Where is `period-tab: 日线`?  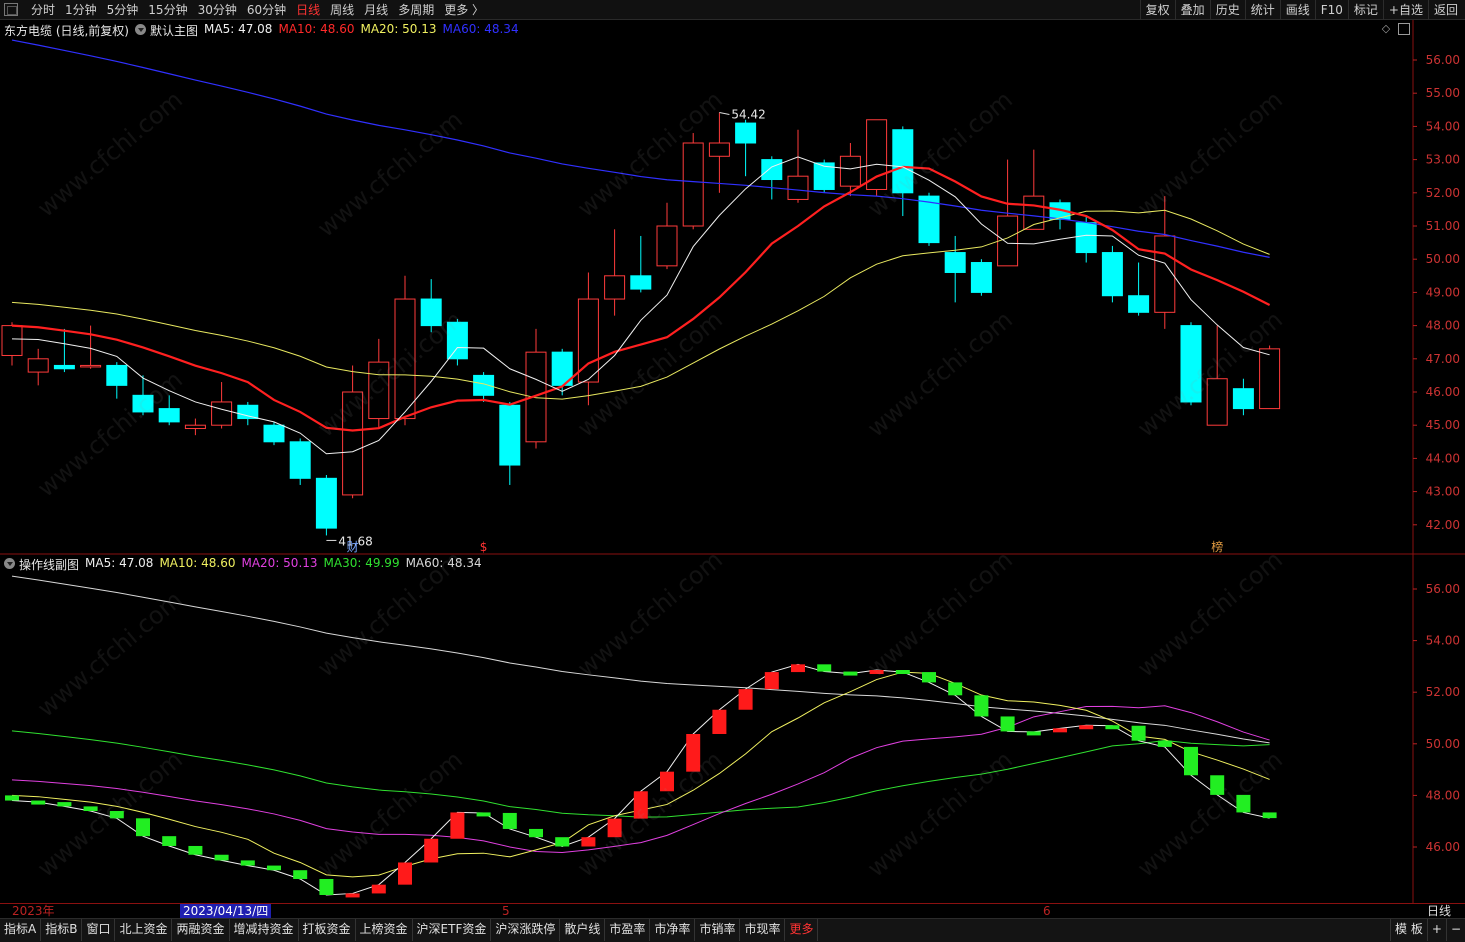
period-tab: 日线 is located at coordinates (308, 10).